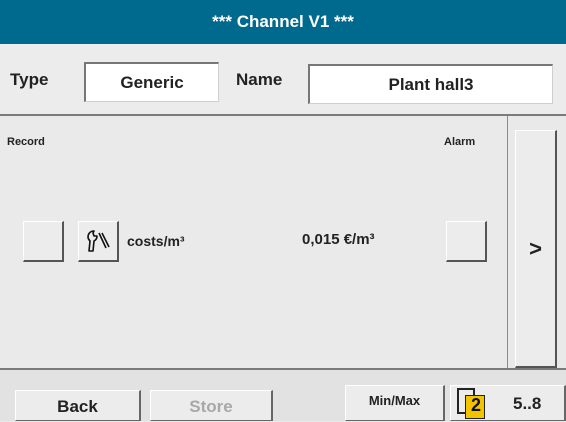 The height and width of the screenshot is (422, 566). I want to click on wrench-icon, so click(99, 243).